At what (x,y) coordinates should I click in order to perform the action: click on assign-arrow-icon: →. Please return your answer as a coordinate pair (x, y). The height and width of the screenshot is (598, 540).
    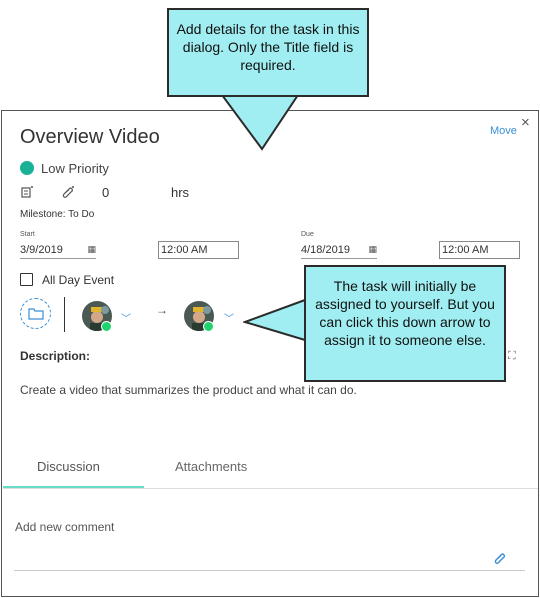
    Looking at the image, I should click on (162, 310).